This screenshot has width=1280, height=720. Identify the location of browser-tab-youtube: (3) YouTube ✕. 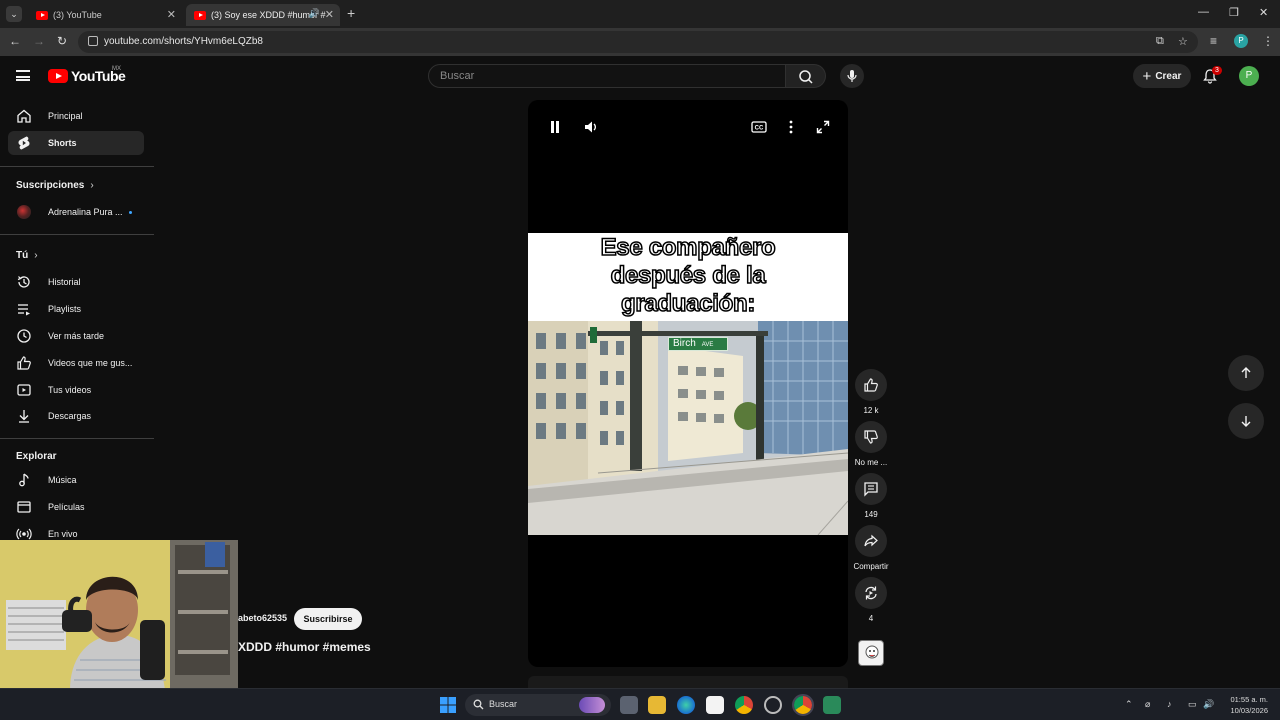
(105, 15).